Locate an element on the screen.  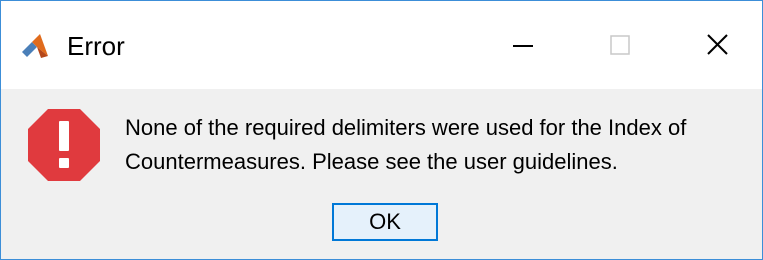
window-title: Error is located at coordinates (96, 46).